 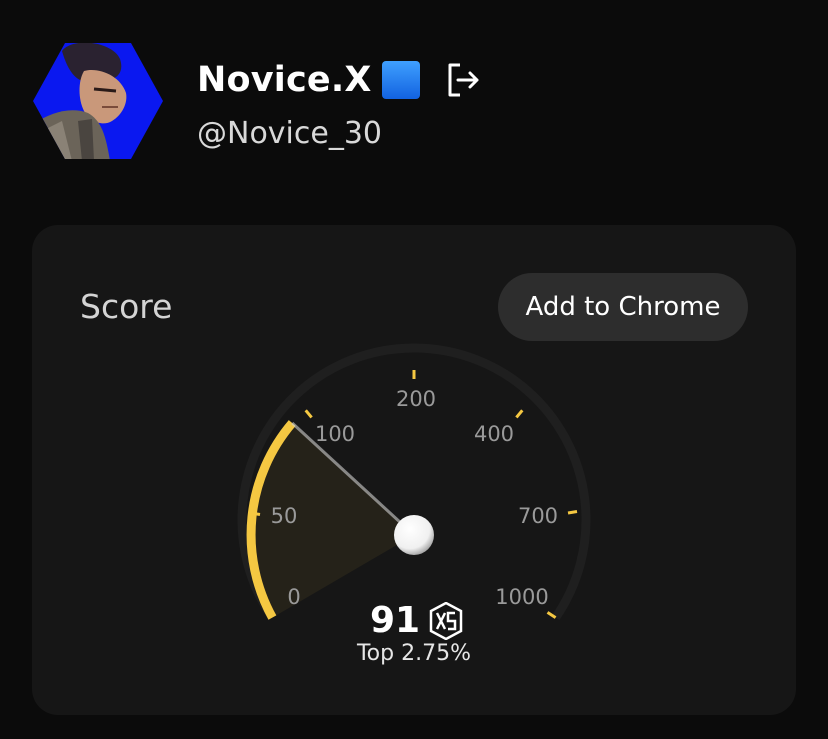 I want to click on display-name: Novice.X, so click(x=284, y=80).